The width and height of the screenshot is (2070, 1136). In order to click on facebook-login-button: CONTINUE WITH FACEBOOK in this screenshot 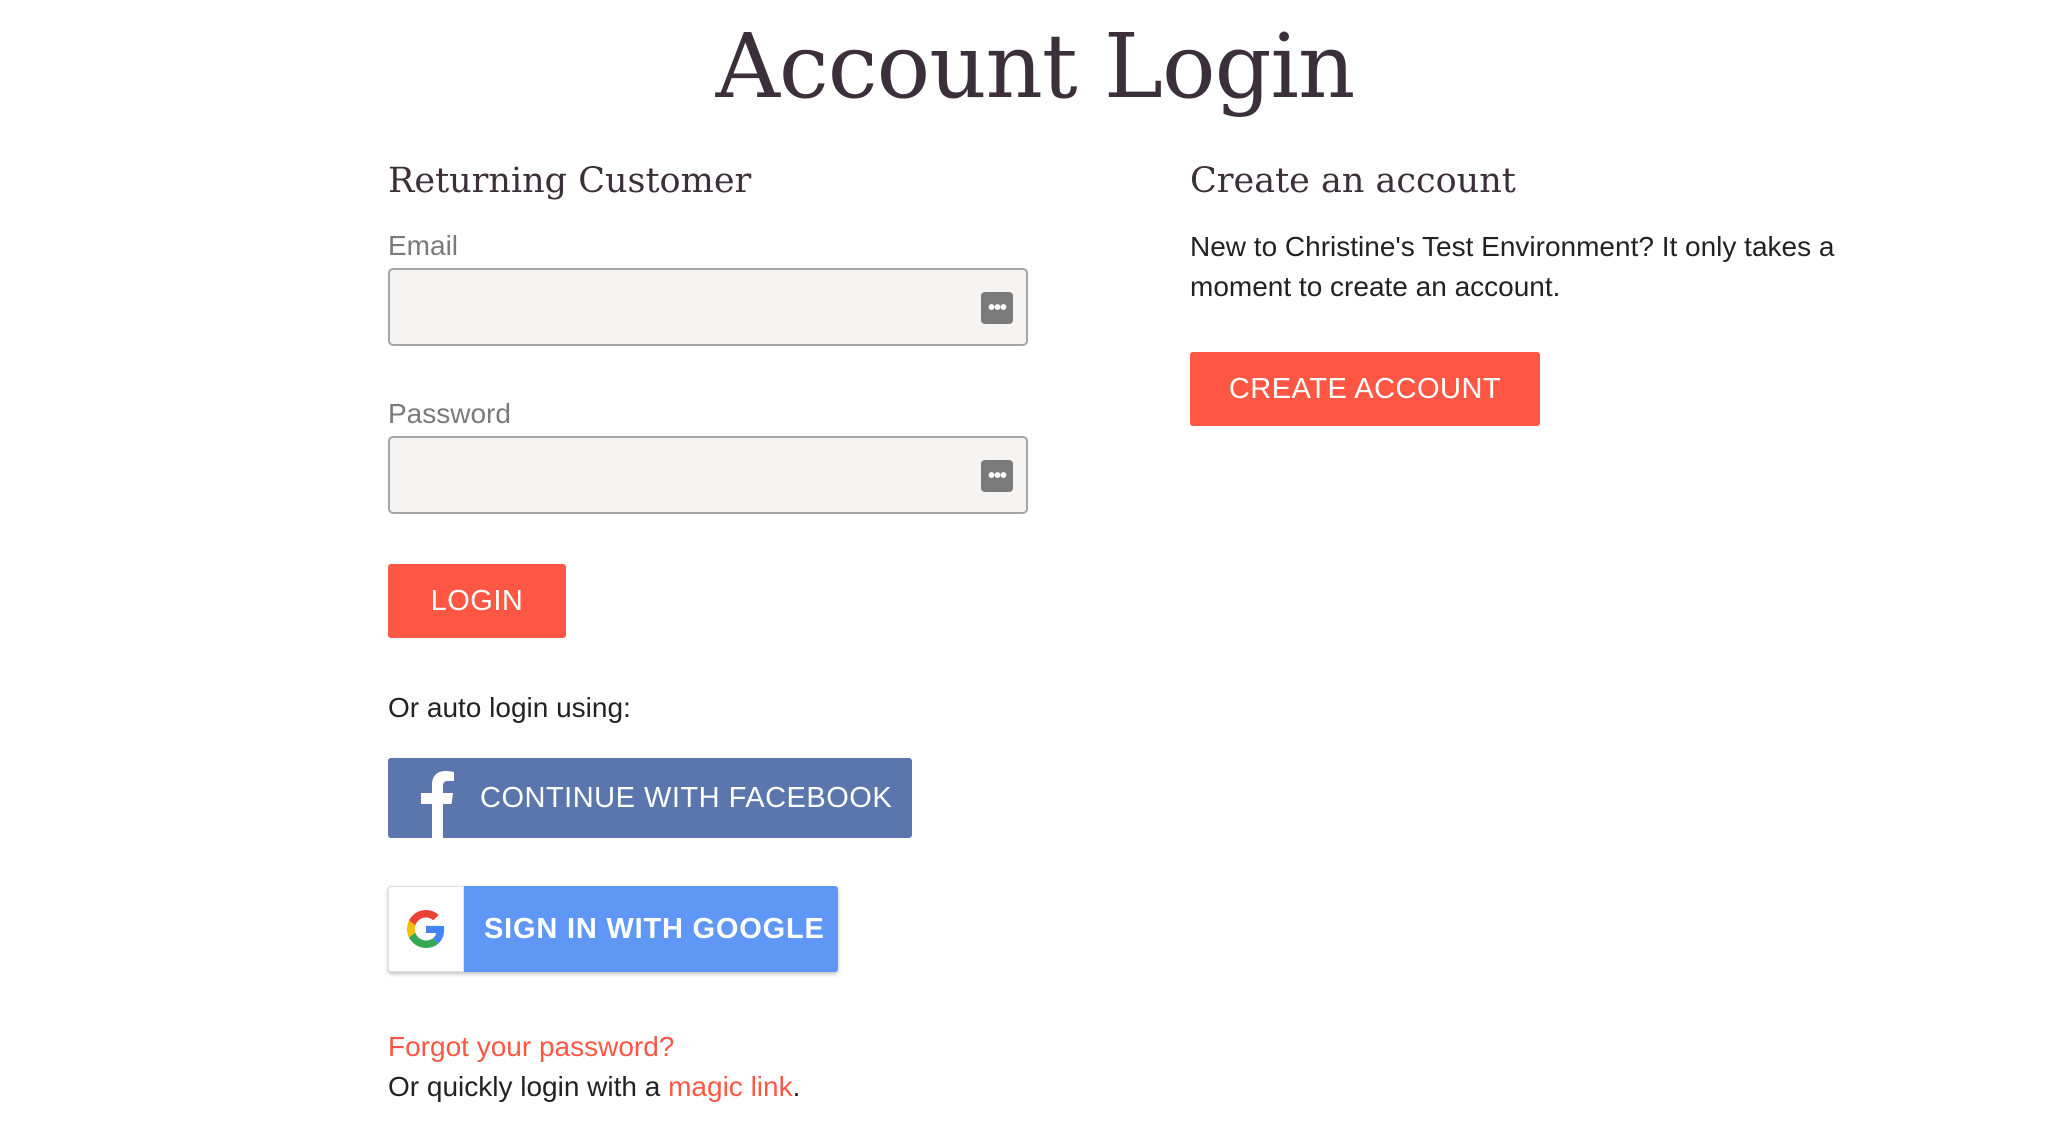, I will do `click(650, 798)`.